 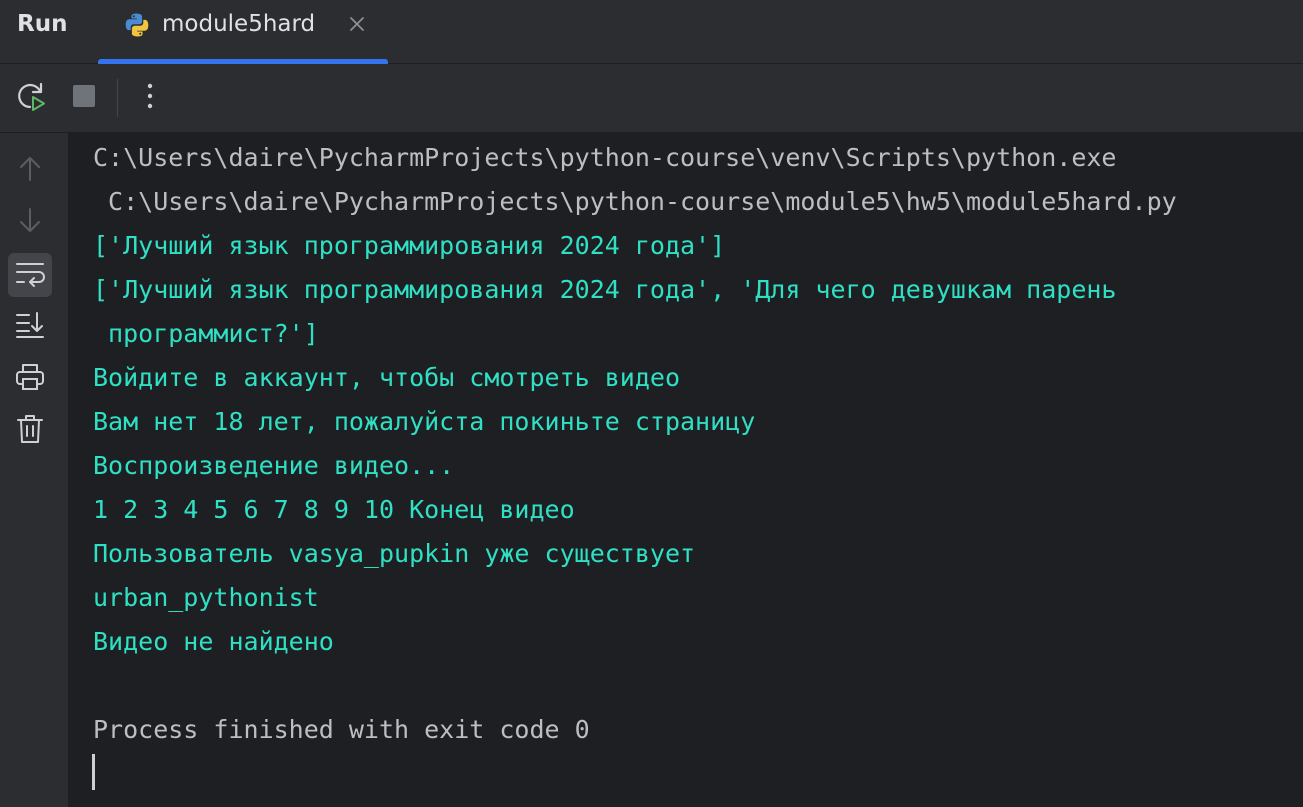 What do you see at coordinates (206, 333) in the screenshot?
I see `console-line: программист?']` at bounding box center [206, 333].